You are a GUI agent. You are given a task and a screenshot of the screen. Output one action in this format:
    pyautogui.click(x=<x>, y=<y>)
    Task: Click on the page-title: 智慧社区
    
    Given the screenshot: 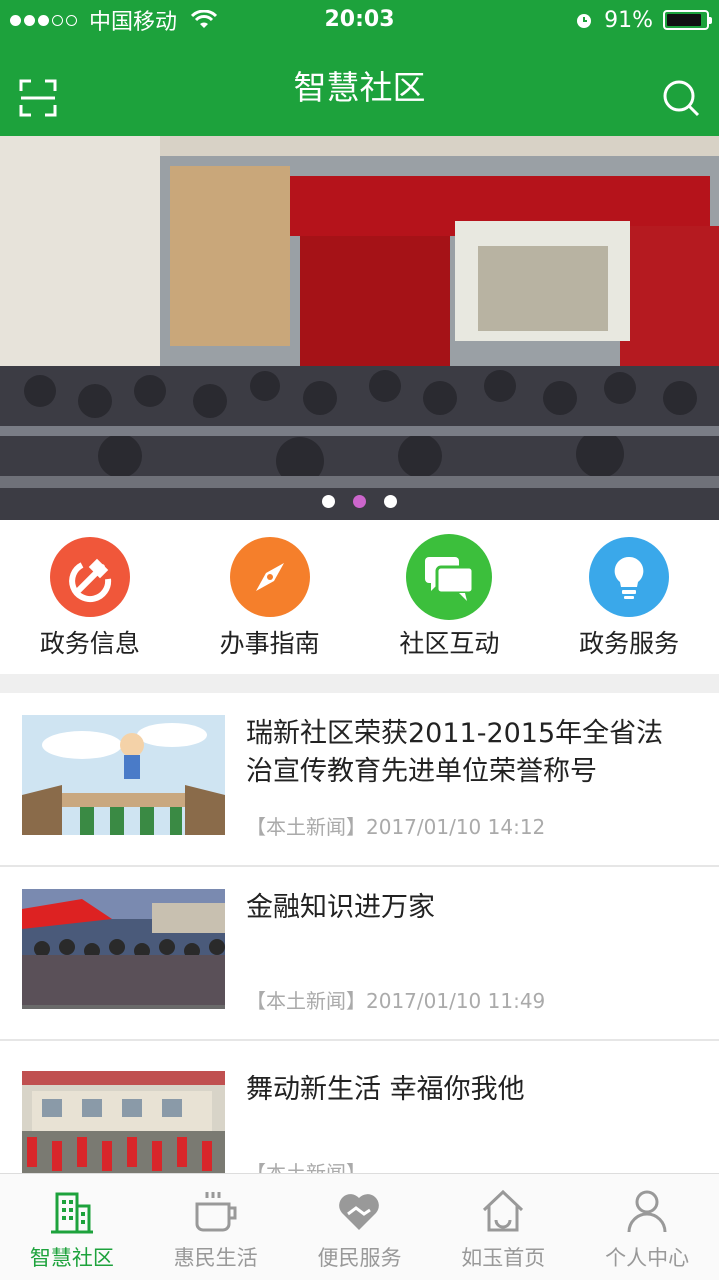 What is the action you would take?
    pyautogui.click(x=359, y=87)
    